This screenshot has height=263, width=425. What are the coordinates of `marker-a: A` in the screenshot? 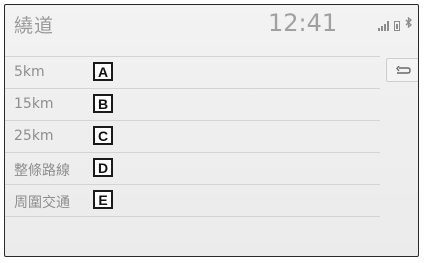 It's located at (103, 71).